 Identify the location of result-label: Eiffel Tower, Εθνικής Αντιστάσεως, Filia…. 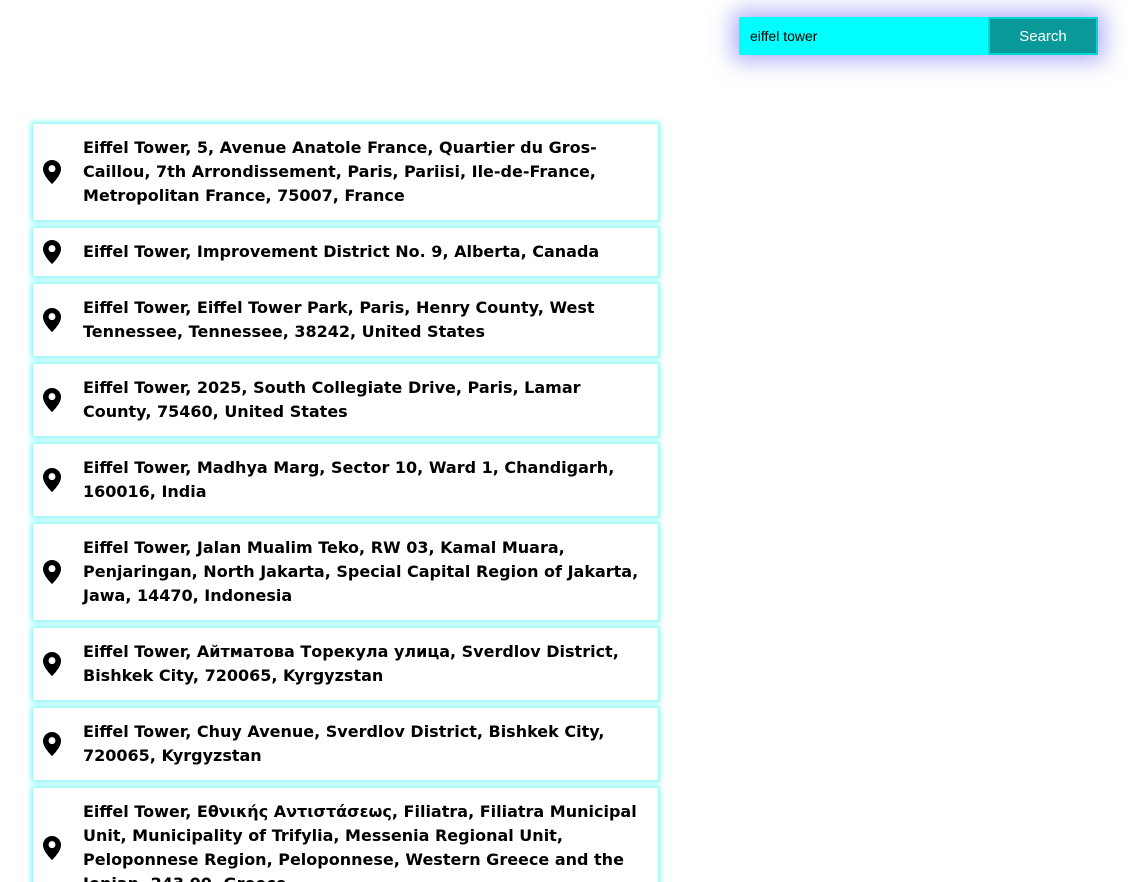
(360, 842).